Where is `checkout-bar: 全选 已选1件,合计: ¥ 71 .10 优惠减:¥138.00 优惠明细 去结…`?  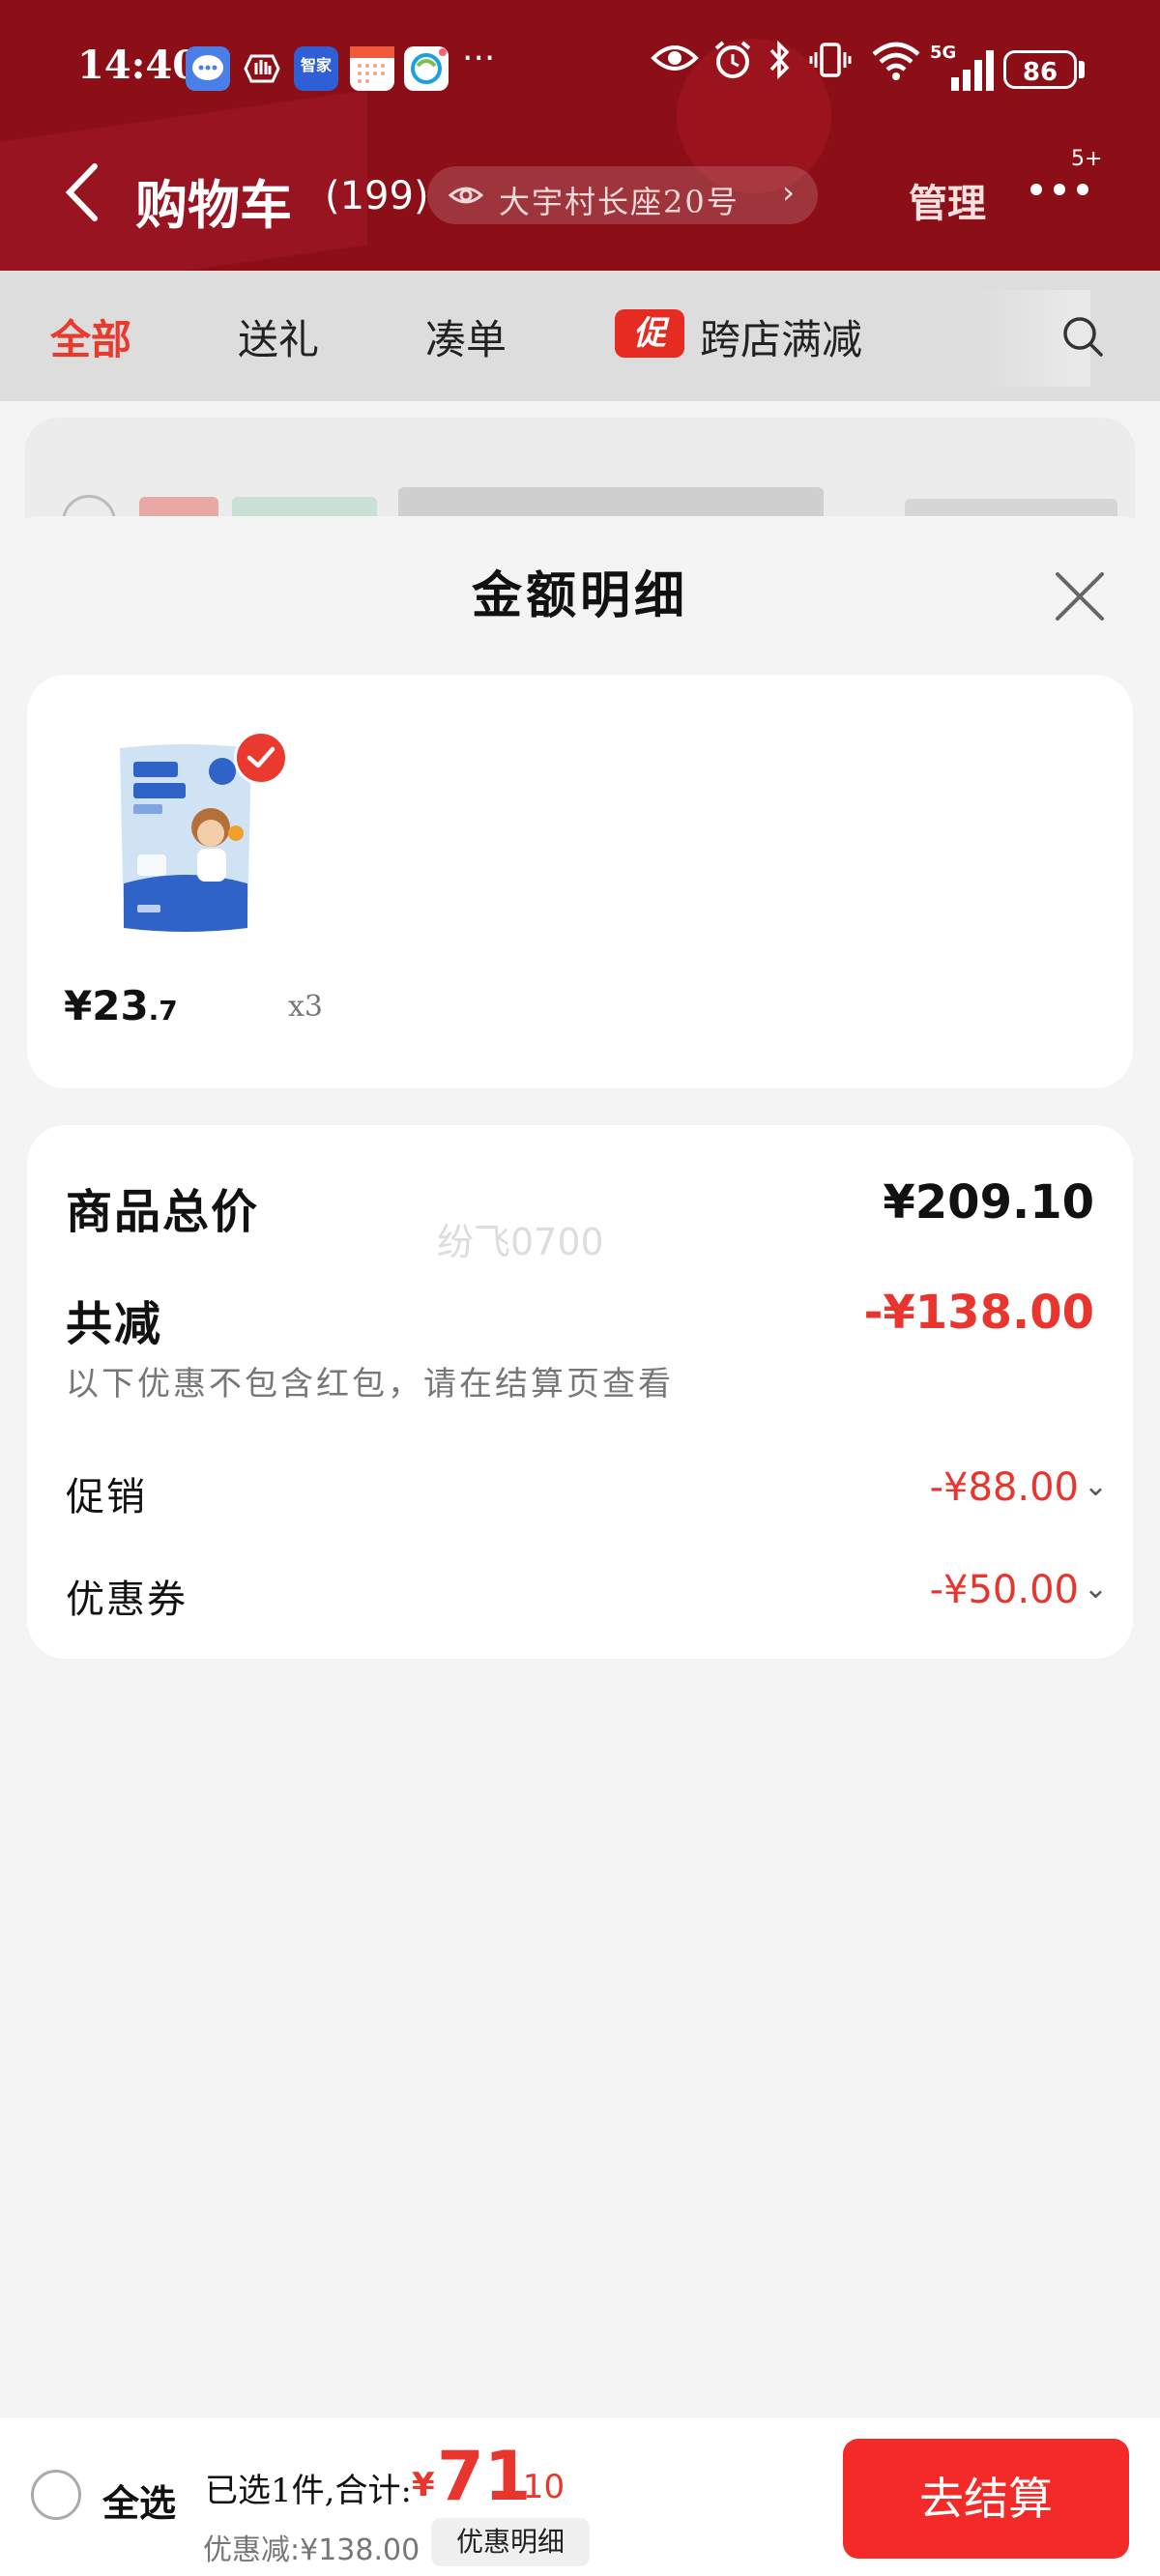
checkout-bar: 全选 已选1件,合计: ¥ 71 .10 优惠减:¥138.00 优惠明细 去结… is located at coordinates (580, 2496).